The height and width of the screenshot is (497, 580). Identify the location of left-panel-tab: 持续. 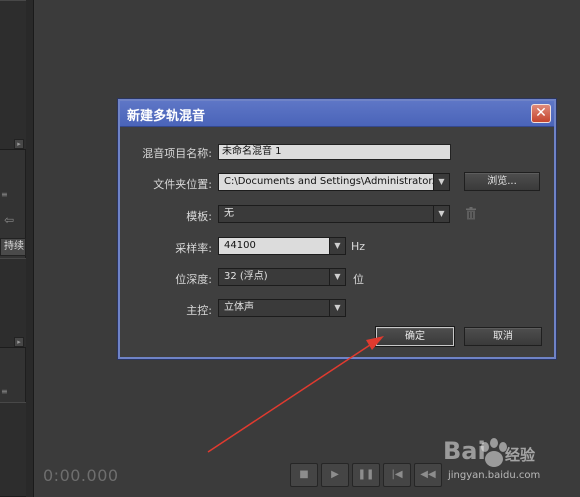
(13, 247).